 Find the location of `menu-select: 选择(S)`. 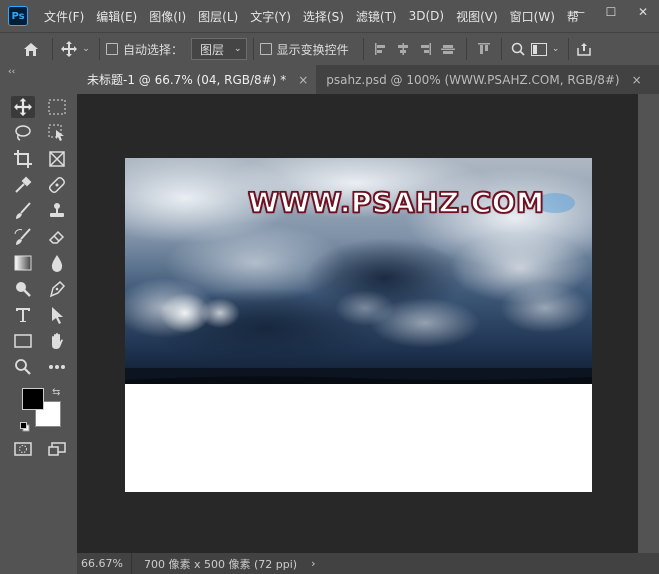

menu-select: 选择(S) is located at coordinates (323, 16).